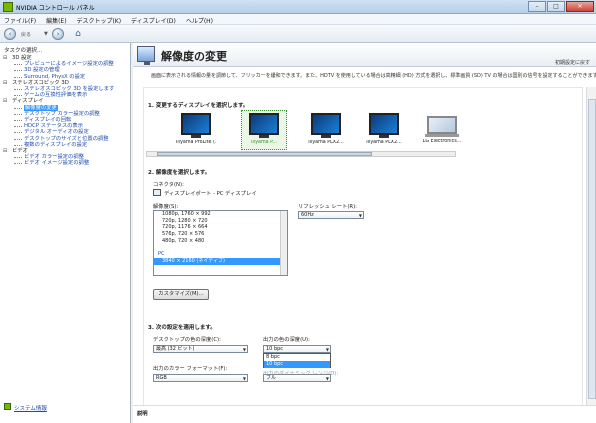 Image resolution: width=596 pixels, height=423 pixels. I want to click on connector-label: コネクタ(N):, so click(168, 185).